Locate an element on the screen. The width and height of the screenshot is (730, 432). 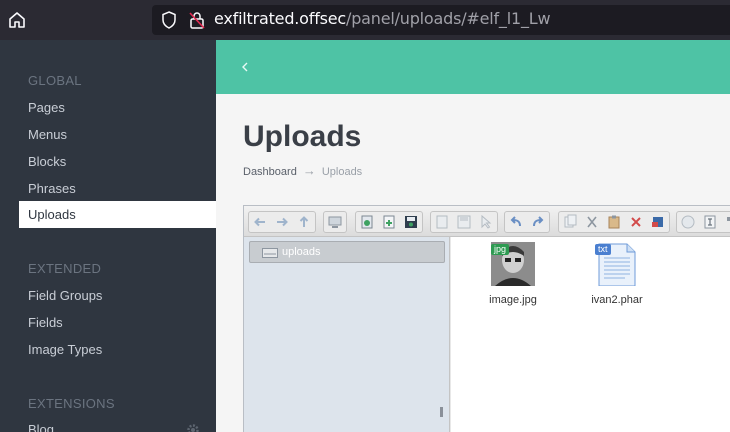
toolbar-group-create is located at coordinates (389, 222).